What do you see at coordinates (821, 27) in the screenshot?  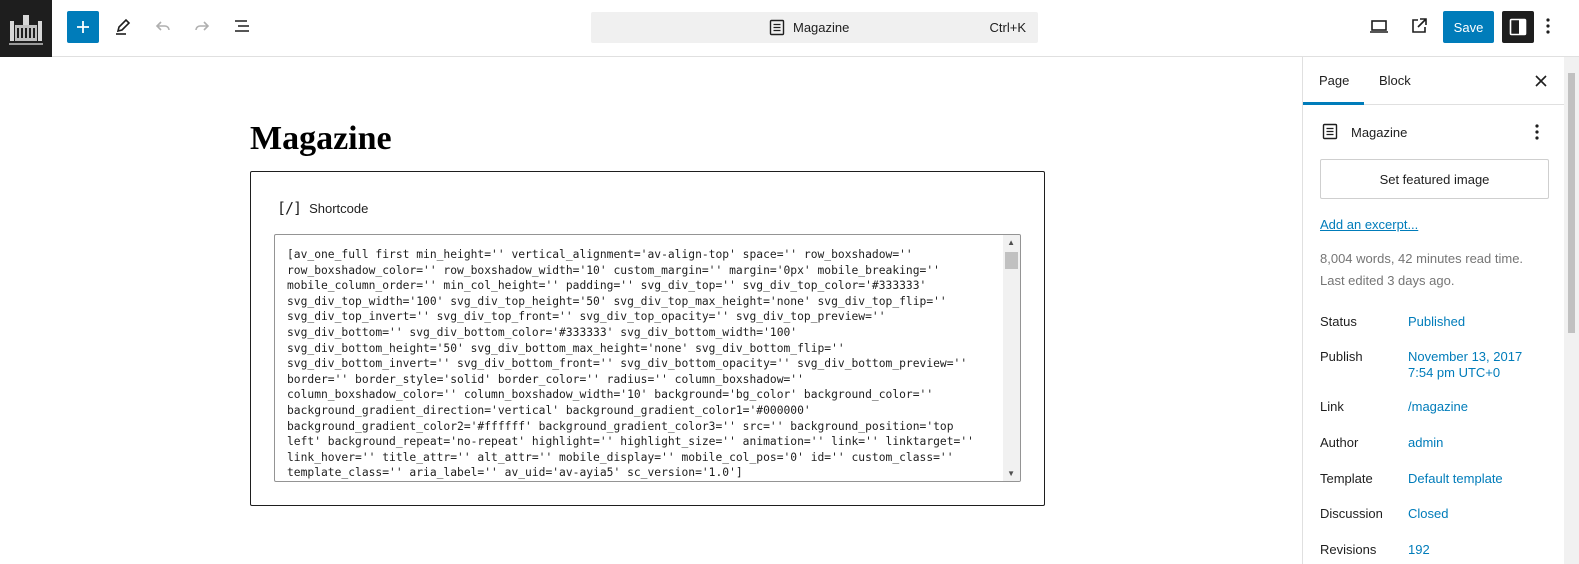 I see `document-title: Magazine` at bounding box center [821, 27].